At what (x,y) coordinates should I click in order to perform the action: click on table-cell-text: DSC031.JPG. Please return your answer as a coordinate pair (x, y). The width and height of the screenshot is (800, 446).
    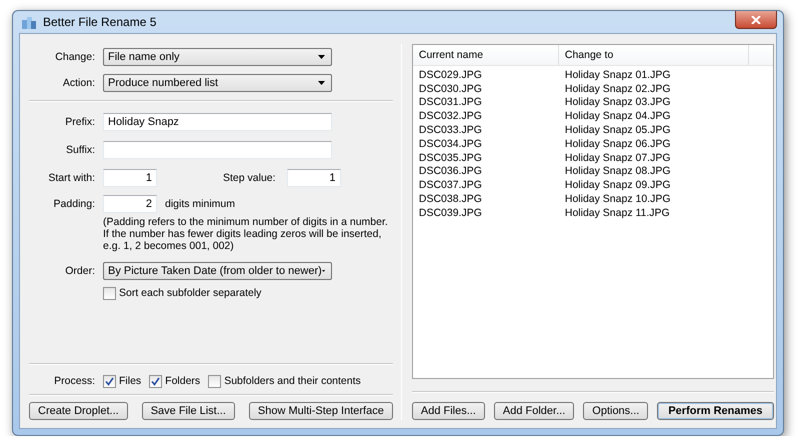
    Looking at the image, I should click on (450, 102).